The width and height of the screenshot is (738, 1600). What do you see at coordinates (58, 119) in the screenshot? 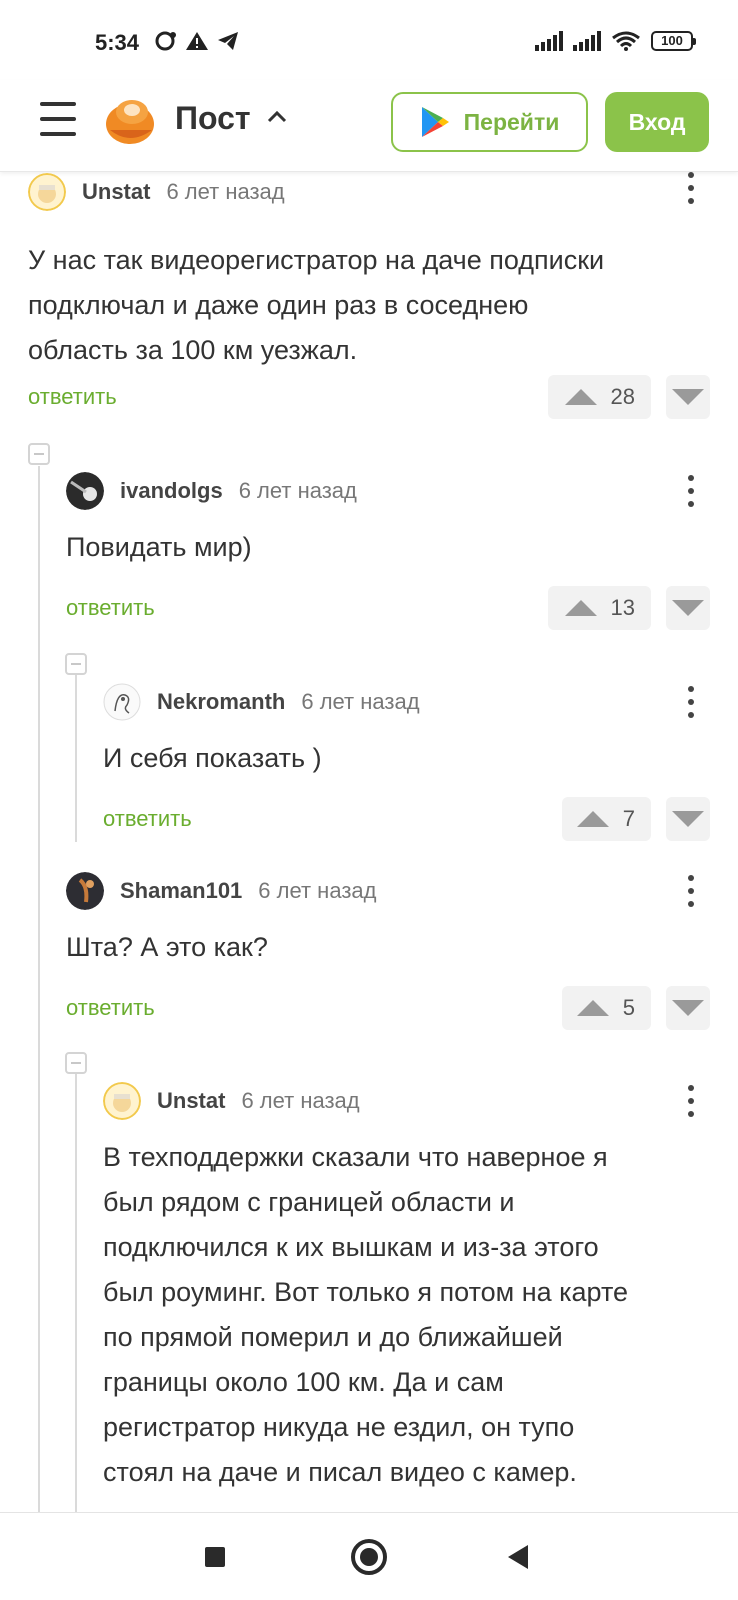
I see `menu-icon` at bounding box center [58, 119].